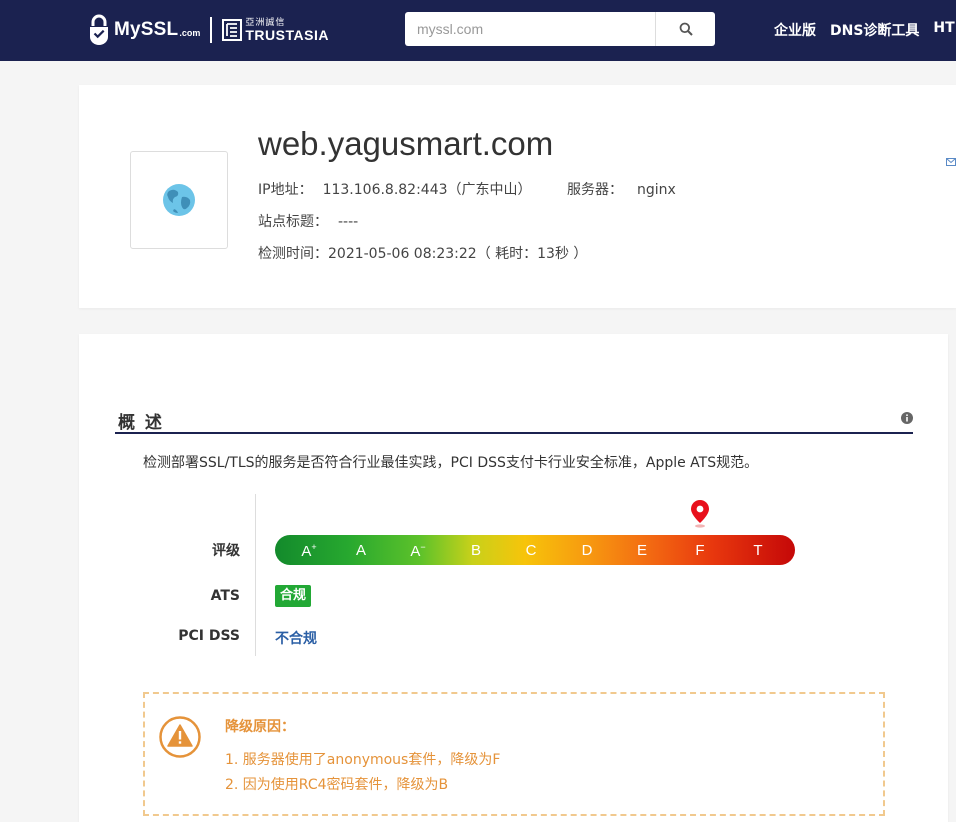  What do you see at coordinates (406, 143) in the screenshot?
I see `site-domain-title: web.yagusmart.com` at bounding box center [406, 143].